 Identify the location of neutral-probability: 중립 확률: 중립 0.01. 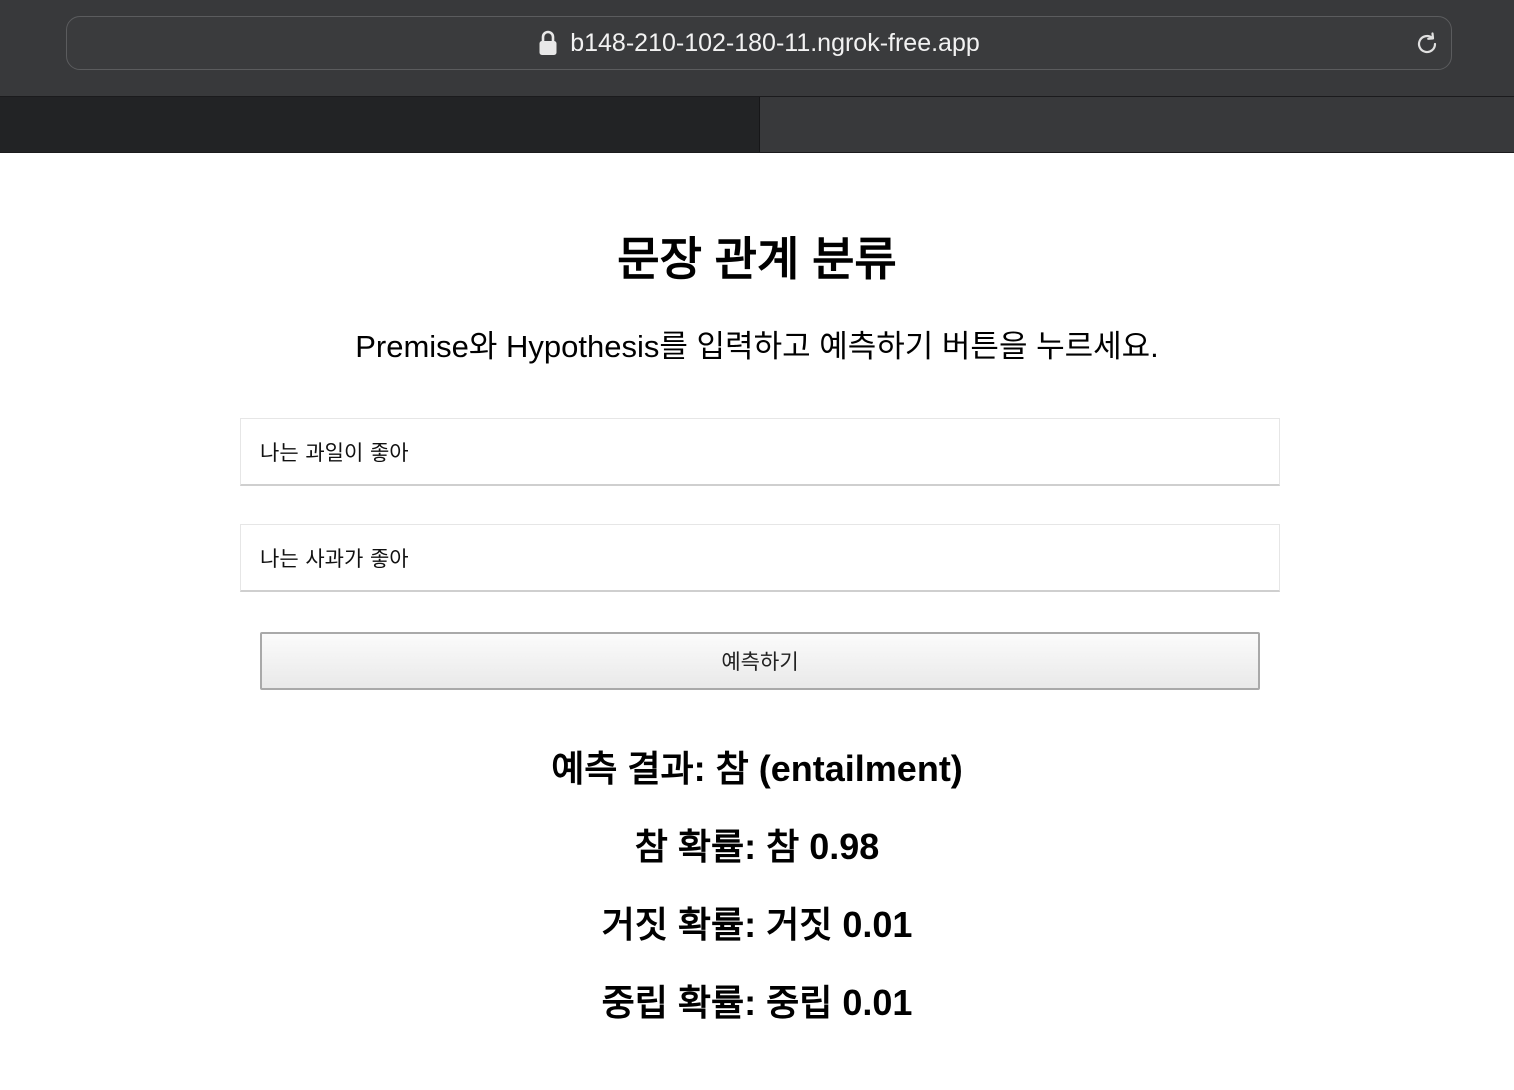
(757, 1002).